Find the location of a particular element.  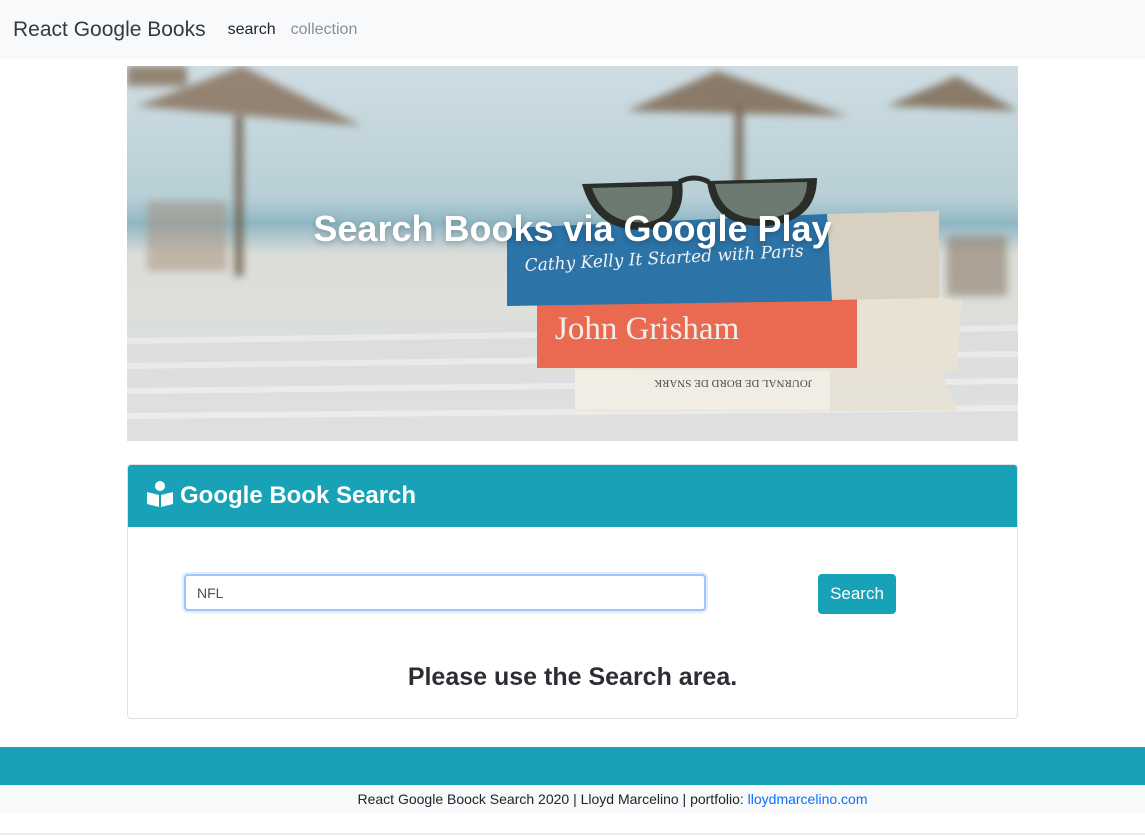

search-card-title: Google Book Search is located at coordinates (298, 495).